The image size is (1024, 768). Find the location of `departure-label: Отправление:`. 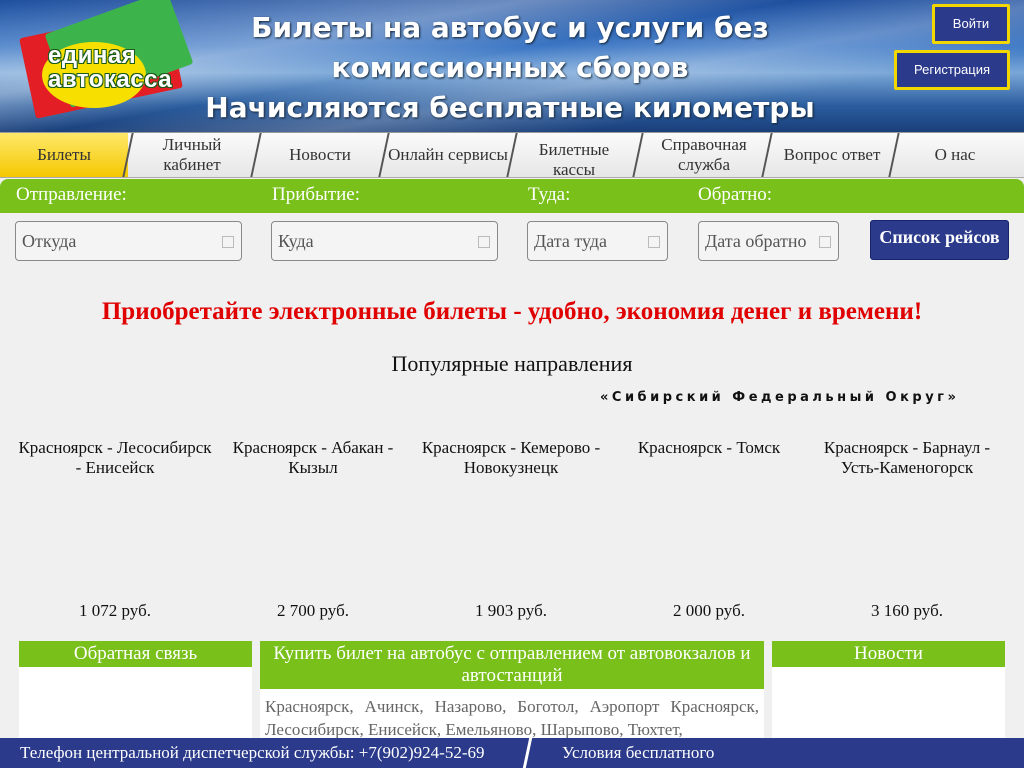

departure-label: Отправление: is located at coordinates (71, 194).